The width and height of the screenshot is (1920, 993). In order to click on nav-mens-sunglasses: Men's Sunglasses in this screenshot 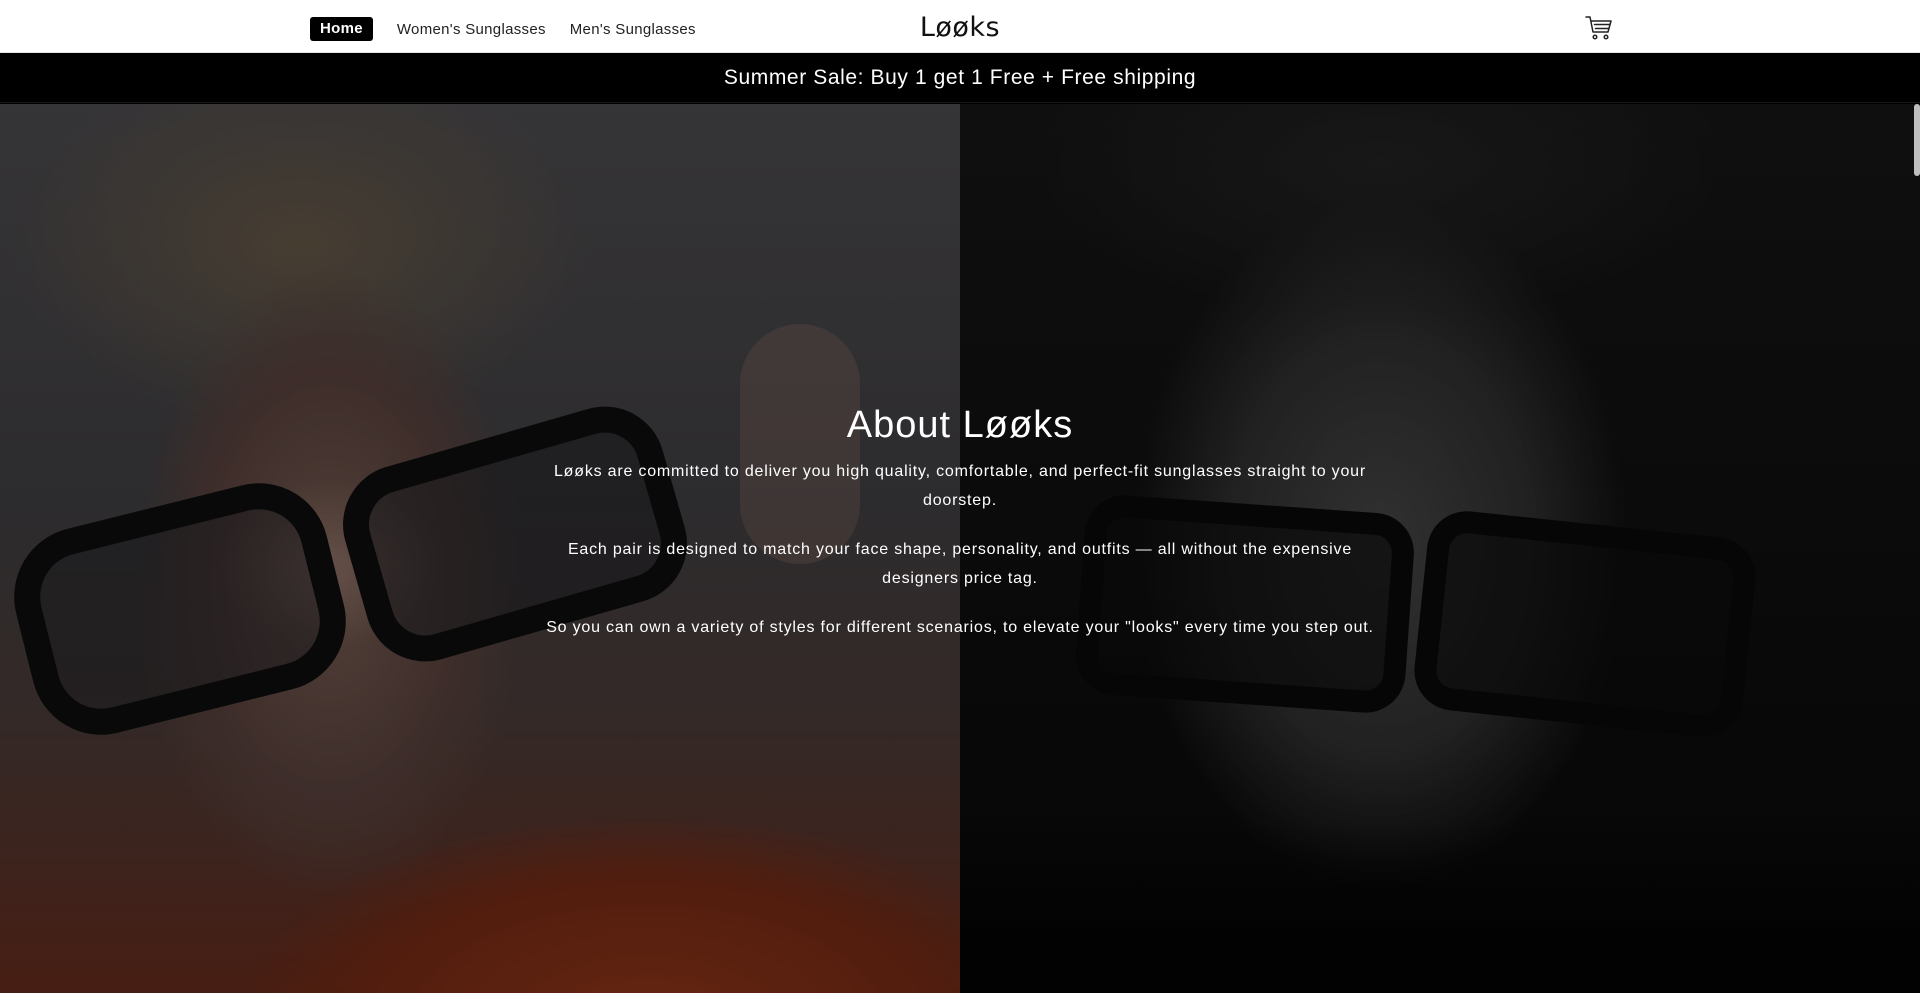, I will do `click(633, 29)`.